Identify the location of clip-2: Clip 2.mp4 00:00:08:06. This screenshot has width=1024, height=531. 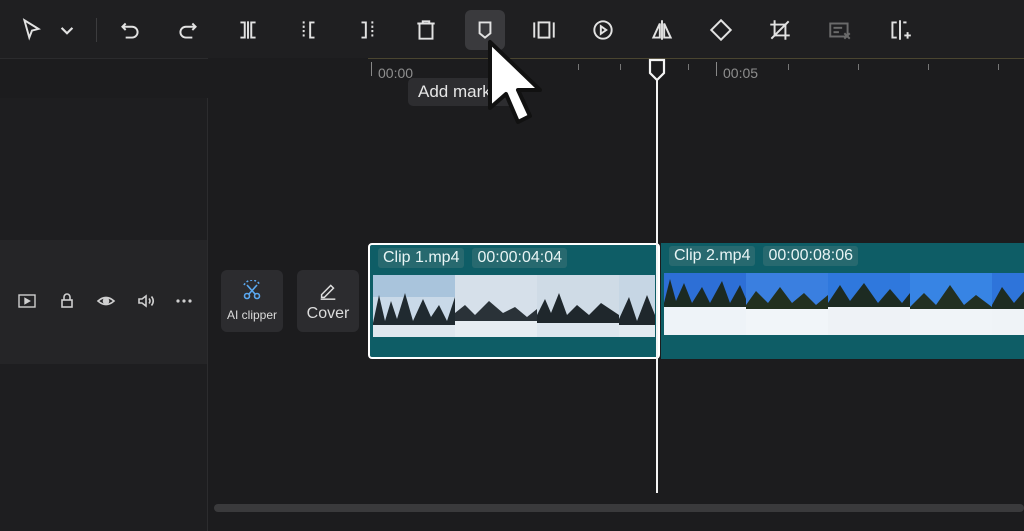
(842, 301).